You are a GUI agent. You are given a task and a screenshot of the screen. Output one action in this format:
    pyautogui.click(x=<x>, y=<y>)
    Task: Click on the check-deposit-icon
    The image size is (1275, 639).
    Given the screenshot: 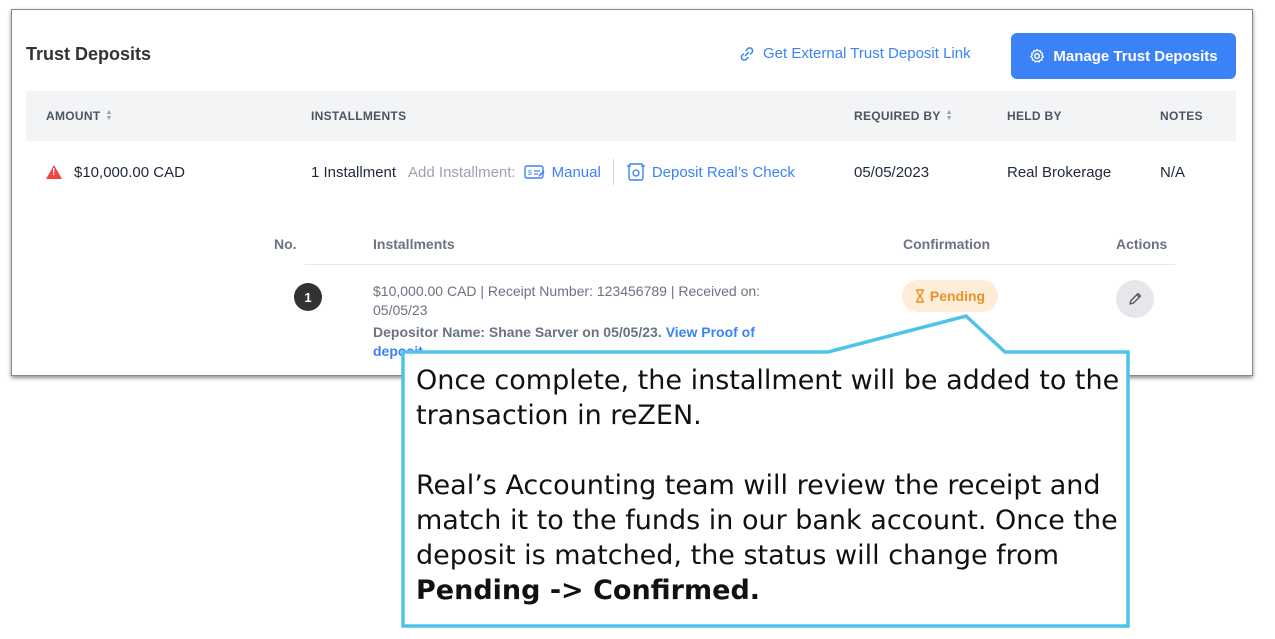 What is the action you would take?
    pyautogui.click(x=635, y=172)
    